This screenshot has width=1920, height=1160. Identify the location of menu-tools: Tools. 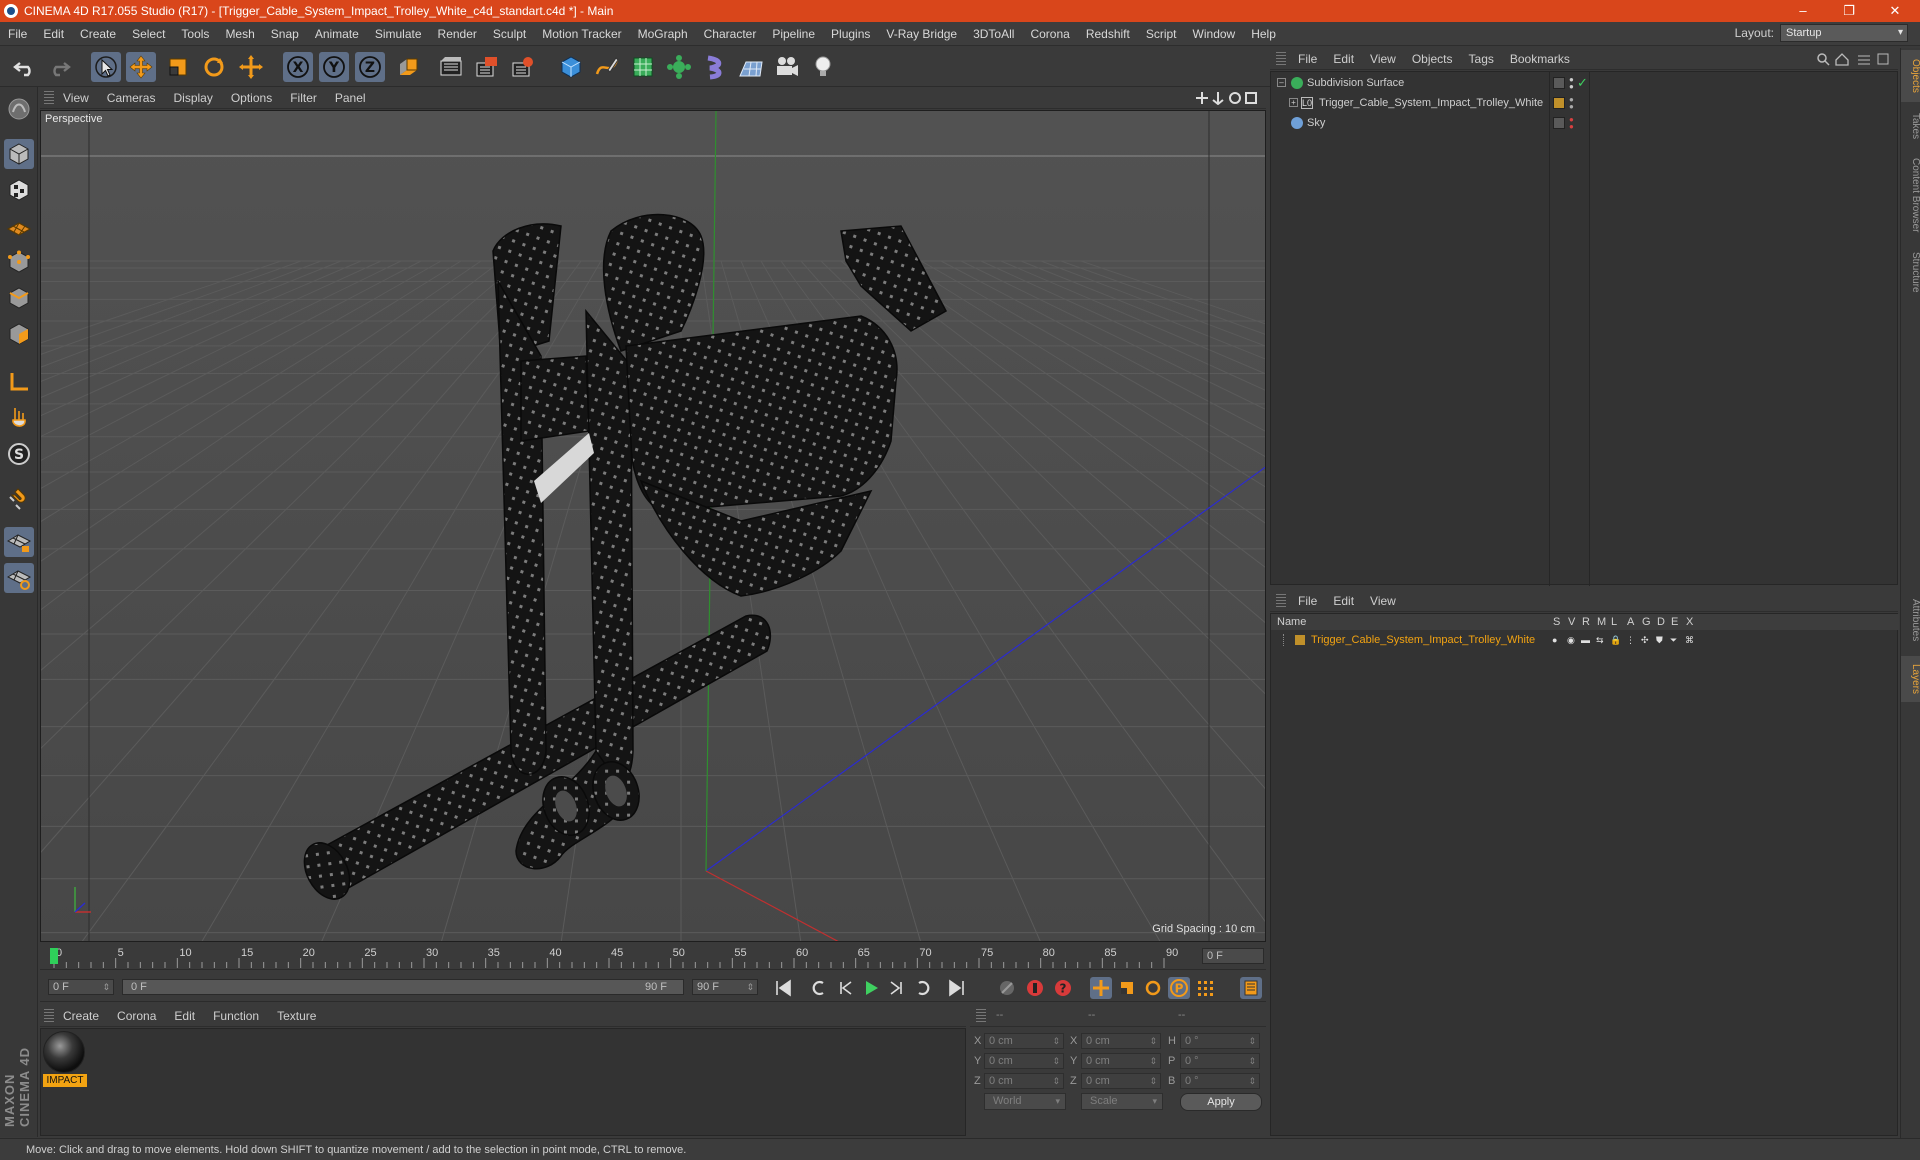
(195, 34).